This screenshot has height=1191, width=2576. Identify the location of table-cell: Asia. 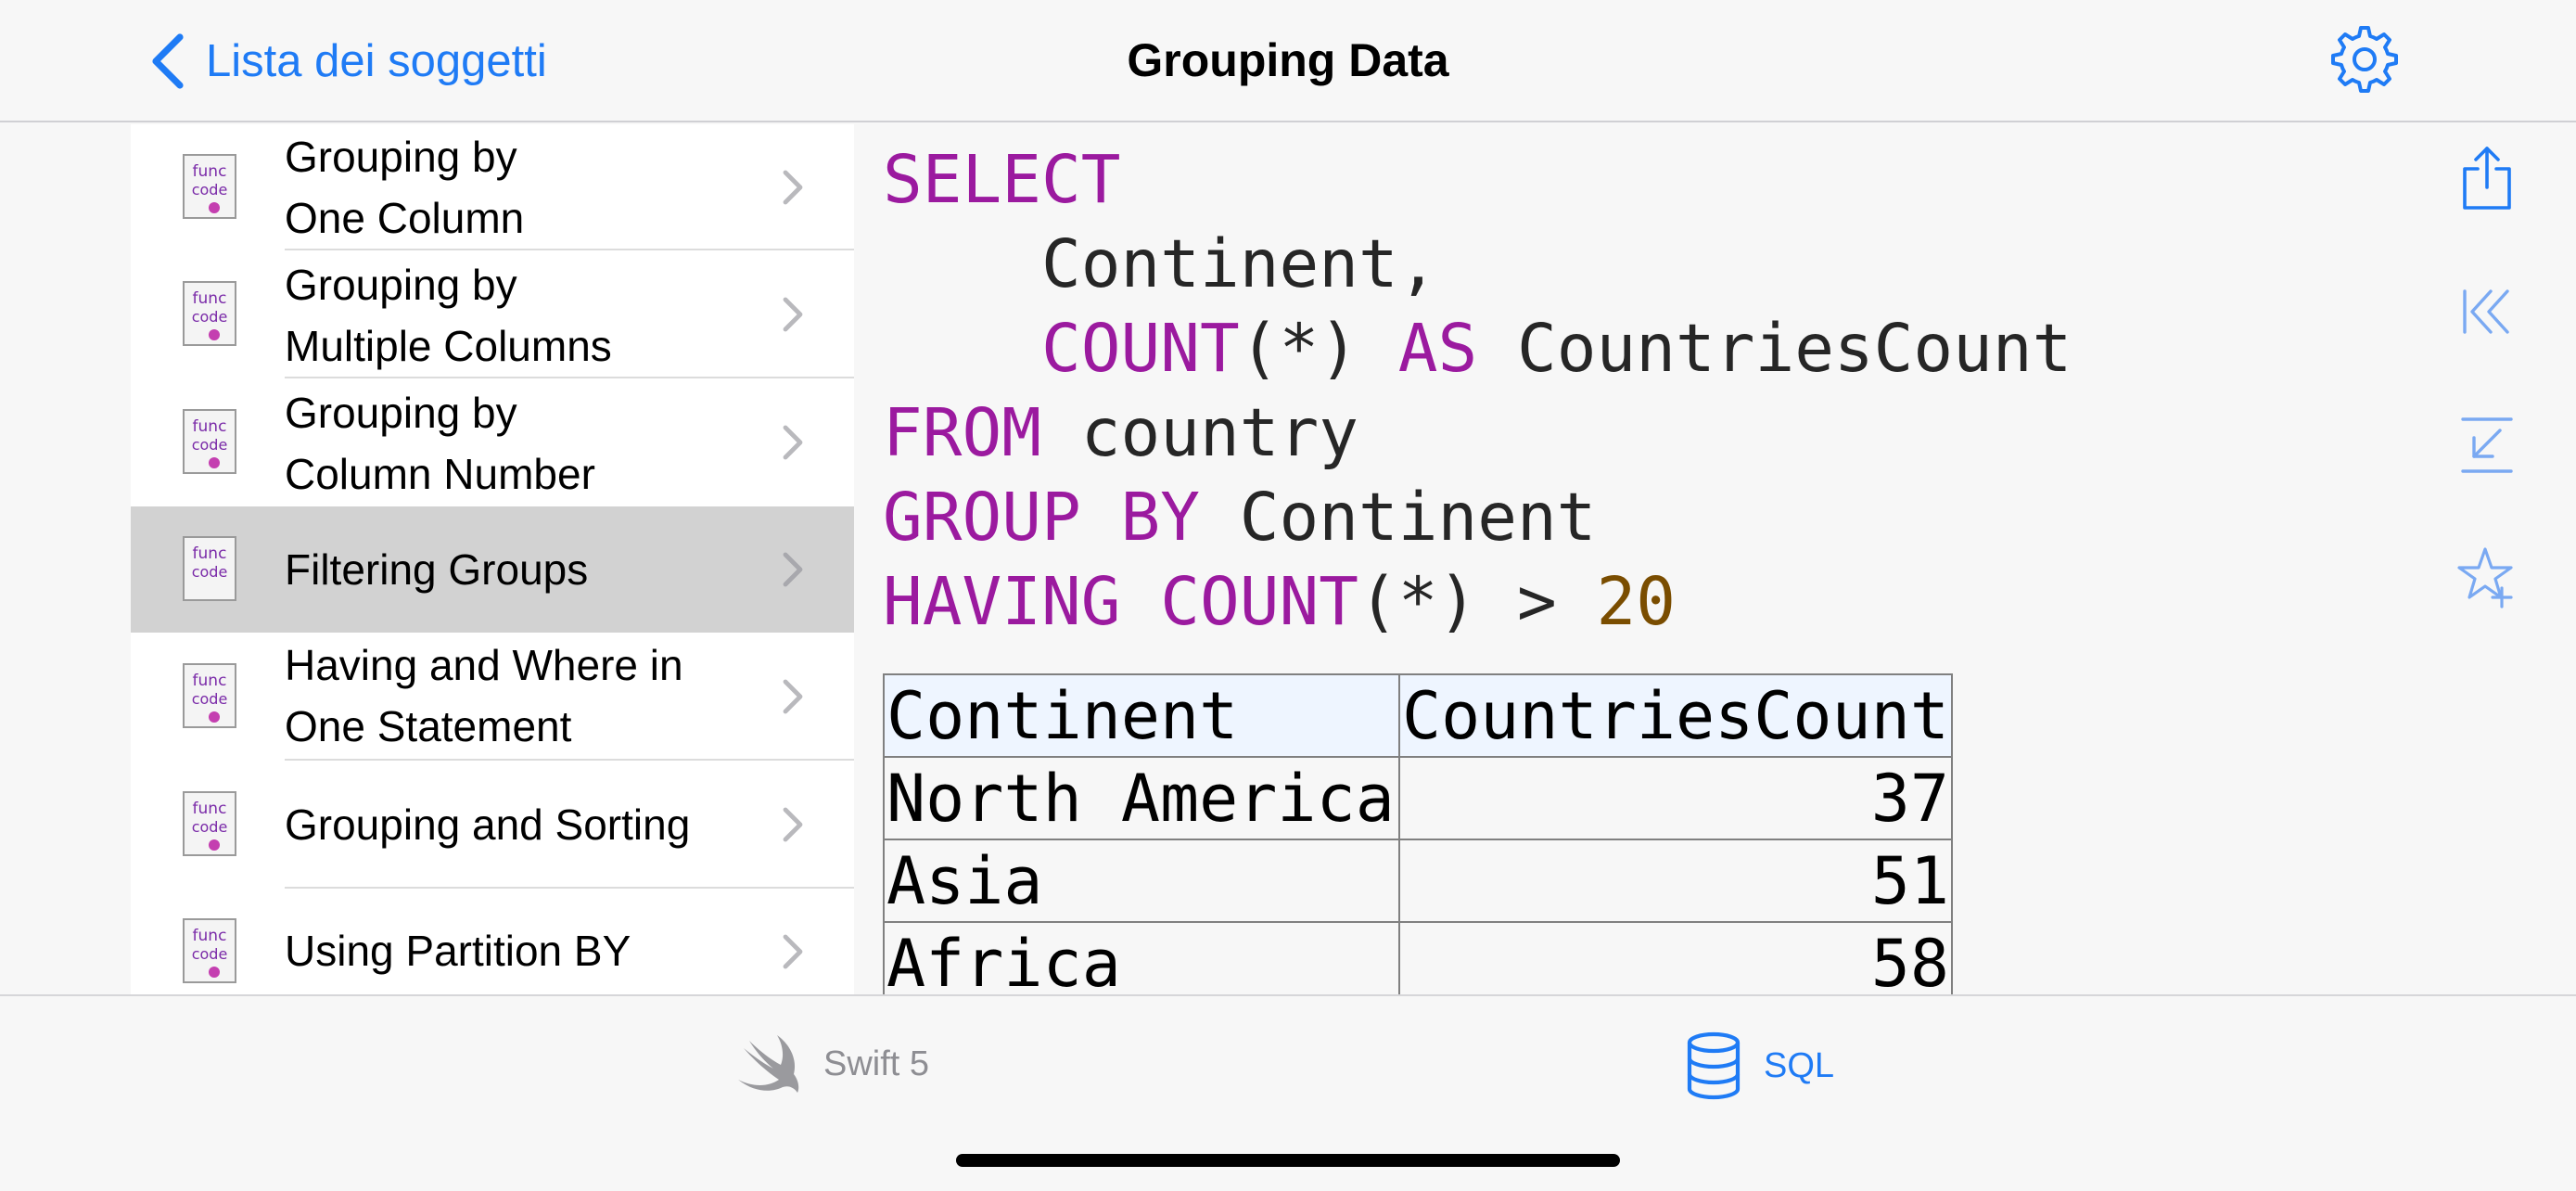
(1142, 881).